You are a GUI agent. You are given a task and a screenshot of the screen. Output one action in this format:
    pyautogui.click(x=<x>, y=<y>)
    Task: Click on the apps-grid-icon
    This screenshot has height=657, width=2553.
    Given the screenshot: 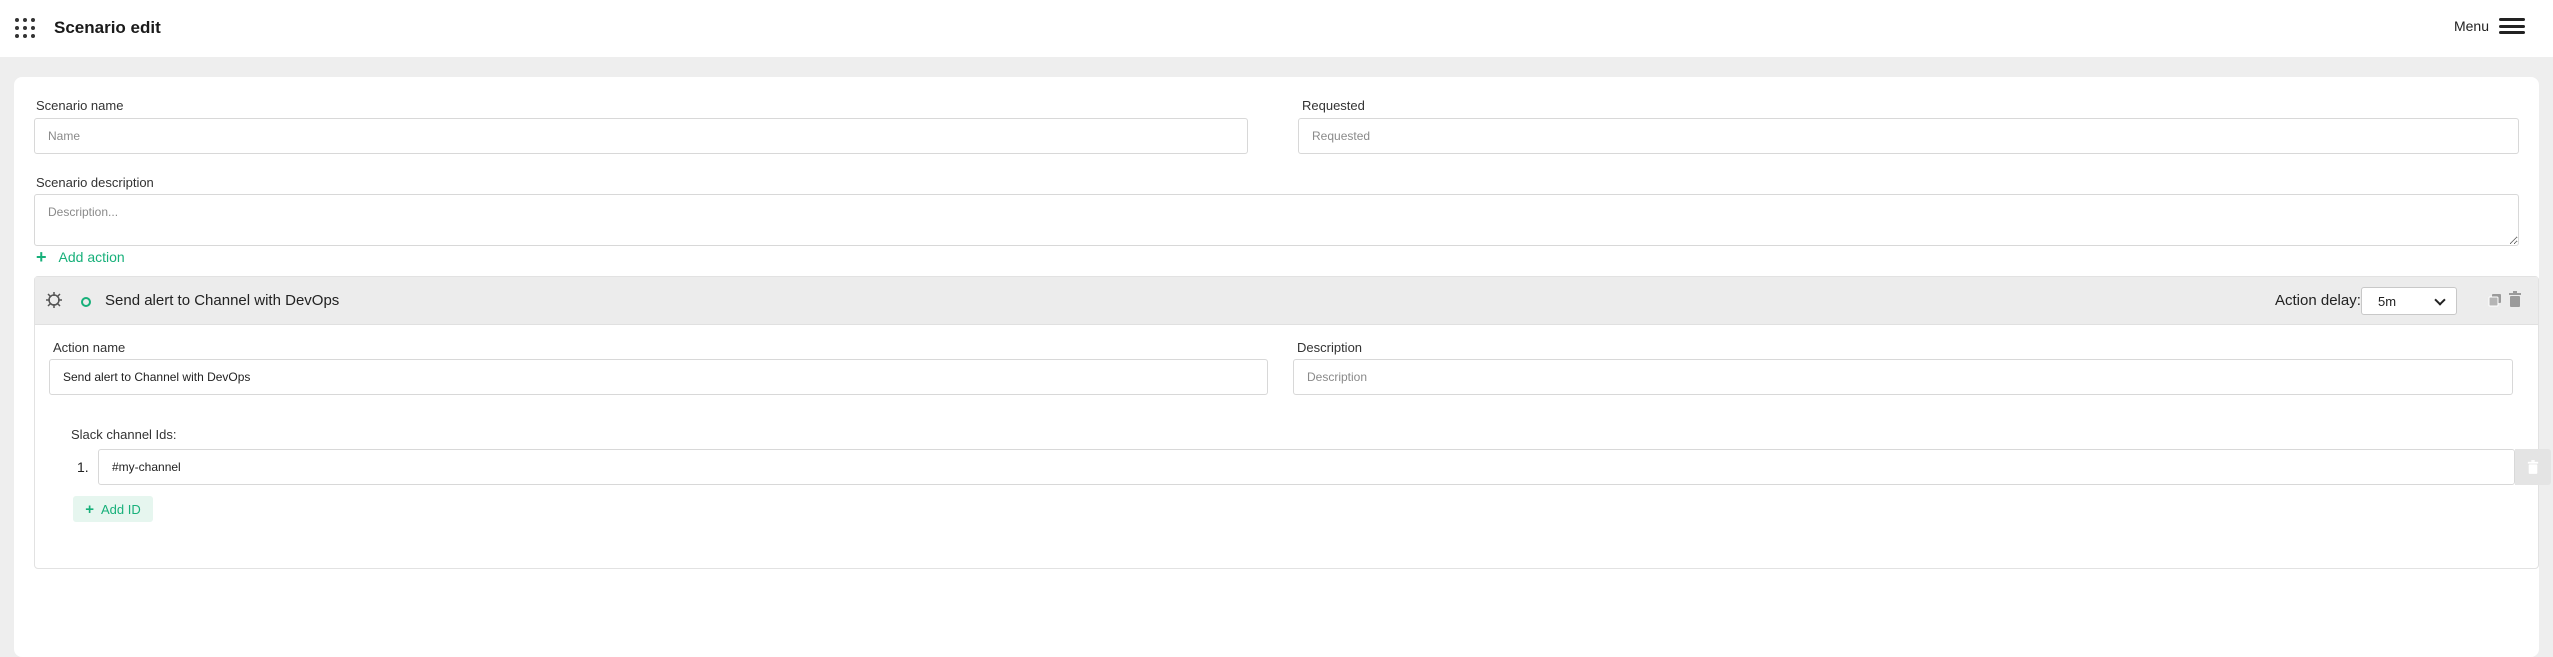 What is the action you would take?
    pyautogui.click(x=25, y=28)
    